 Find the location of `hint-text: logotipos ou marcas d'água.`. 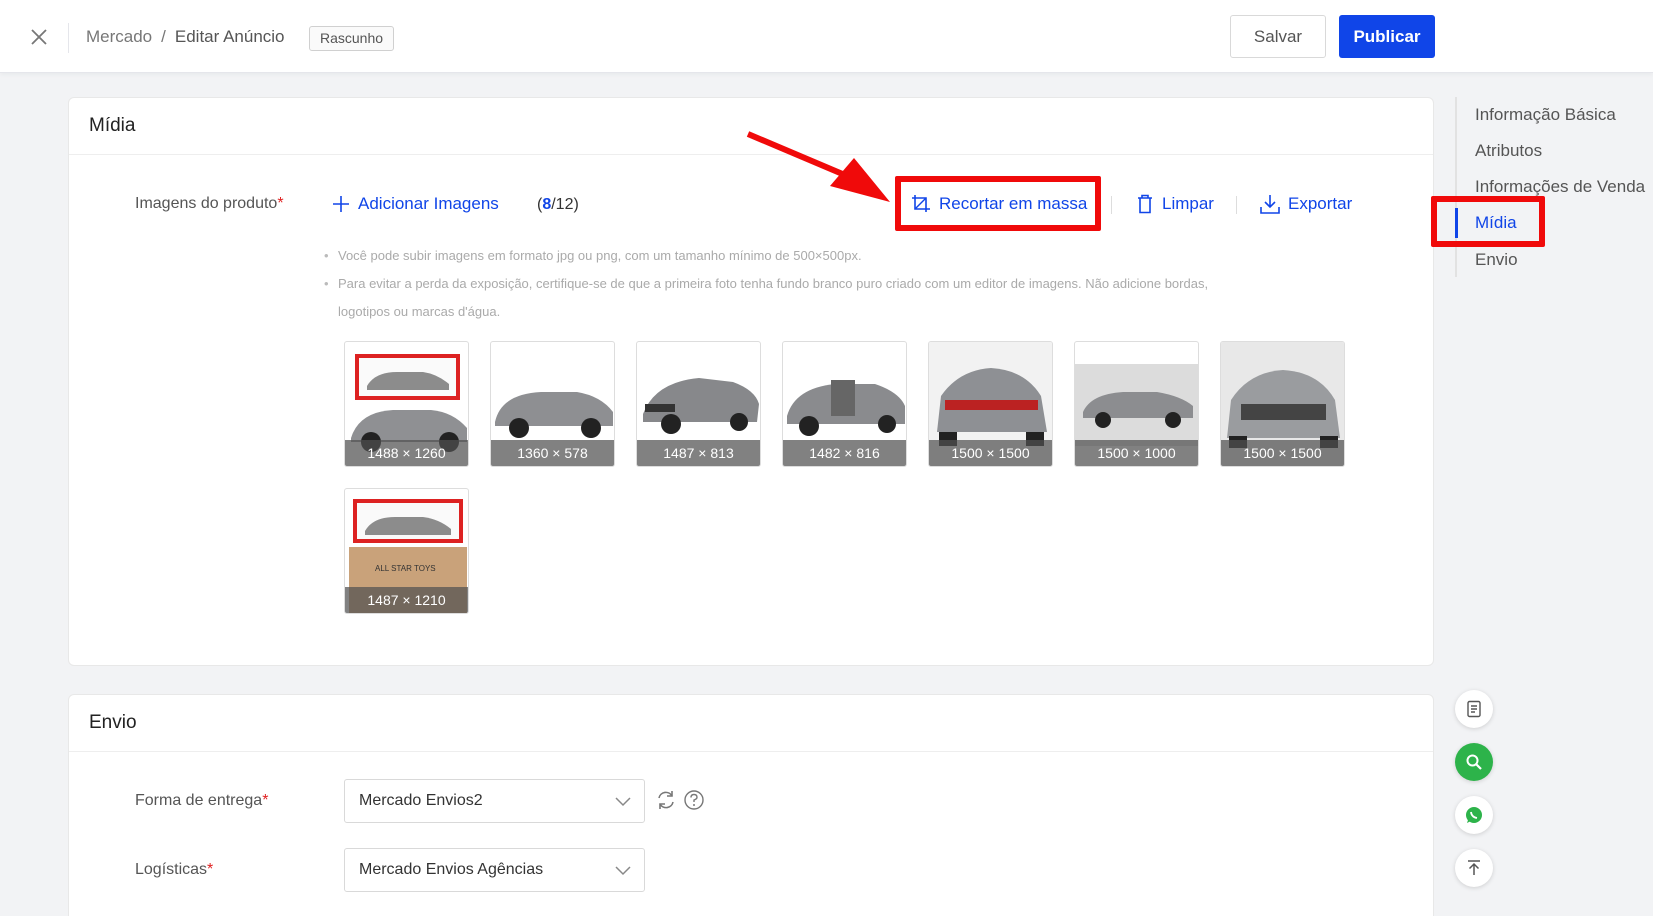

hint-text: logotipos ou marcas d'água. is located at coordinates (419, 311).